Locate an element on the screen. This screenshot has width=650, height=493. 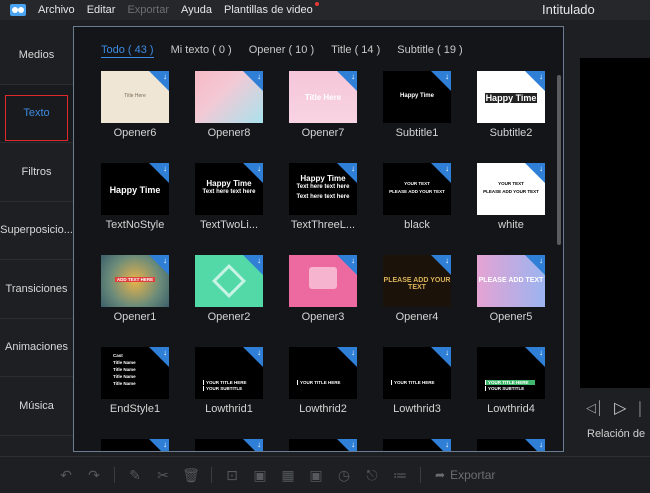
template-card: H↓ is located at coordinates (511, 445).